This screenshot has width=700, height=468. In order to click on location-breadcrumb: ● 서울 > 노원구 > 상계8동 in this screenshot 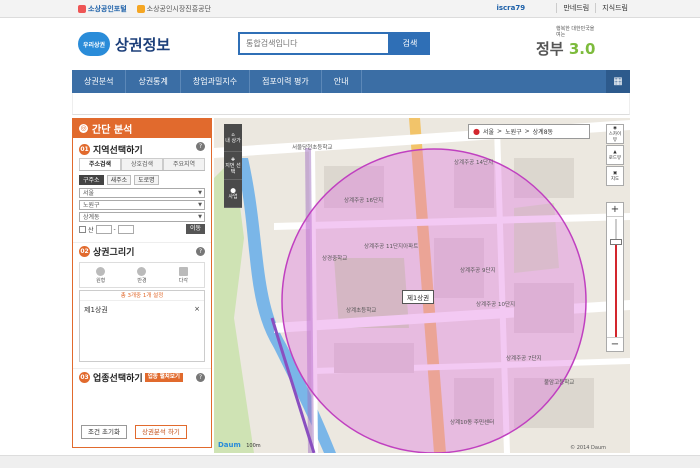, I will do `click(529, 131)`.